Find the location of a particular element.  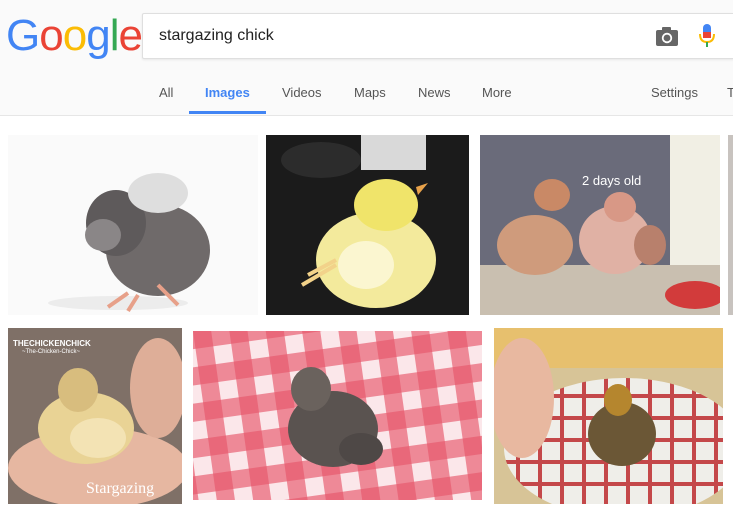

search-box: stargazing chick is located at coordinates (437, 36).